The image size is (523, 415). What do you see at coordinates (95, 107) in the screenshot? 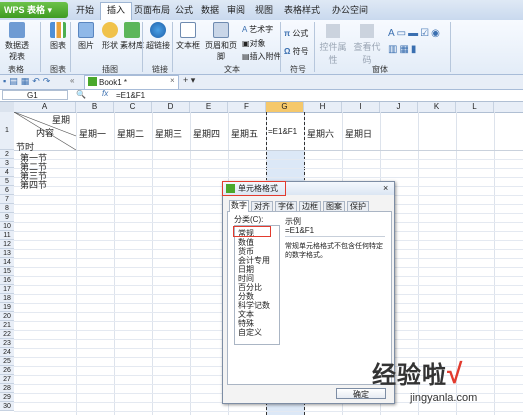
I see `column-header: B` at bounding box center [95, 107].